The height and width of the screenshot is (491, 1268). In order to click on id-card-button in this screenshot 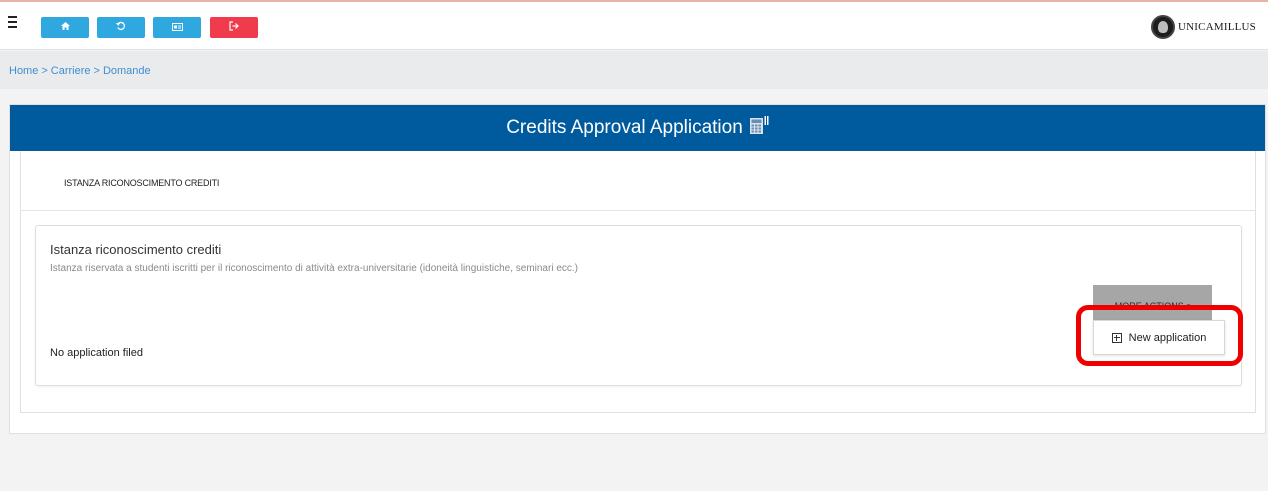, I will do `click(177, 27)`.